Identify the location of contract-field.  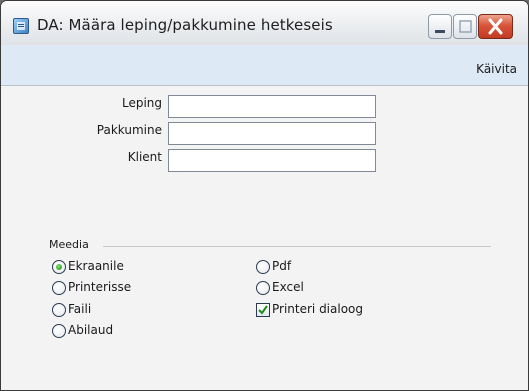
(272, 106).